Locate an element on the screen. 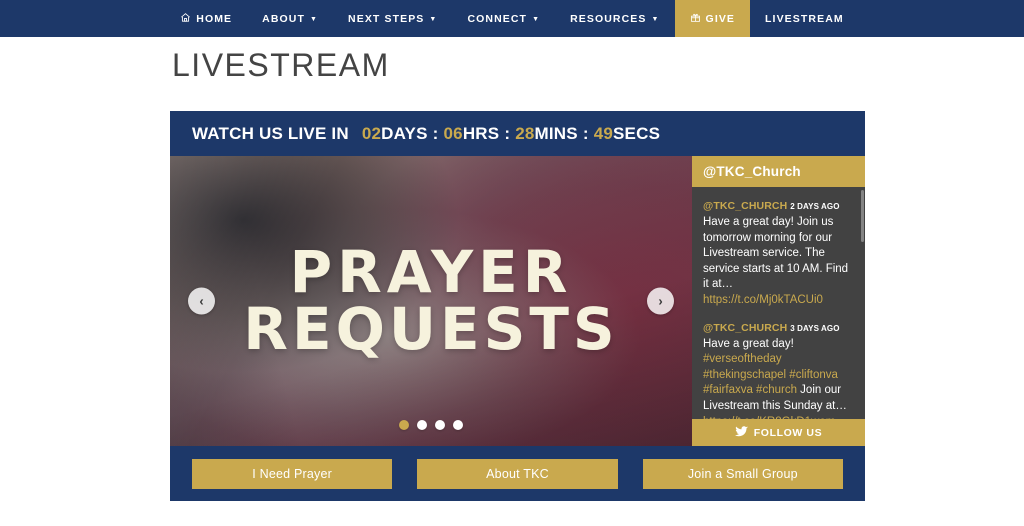  follow-us-label: FOLLOW US is located at coordinates (788, 432).